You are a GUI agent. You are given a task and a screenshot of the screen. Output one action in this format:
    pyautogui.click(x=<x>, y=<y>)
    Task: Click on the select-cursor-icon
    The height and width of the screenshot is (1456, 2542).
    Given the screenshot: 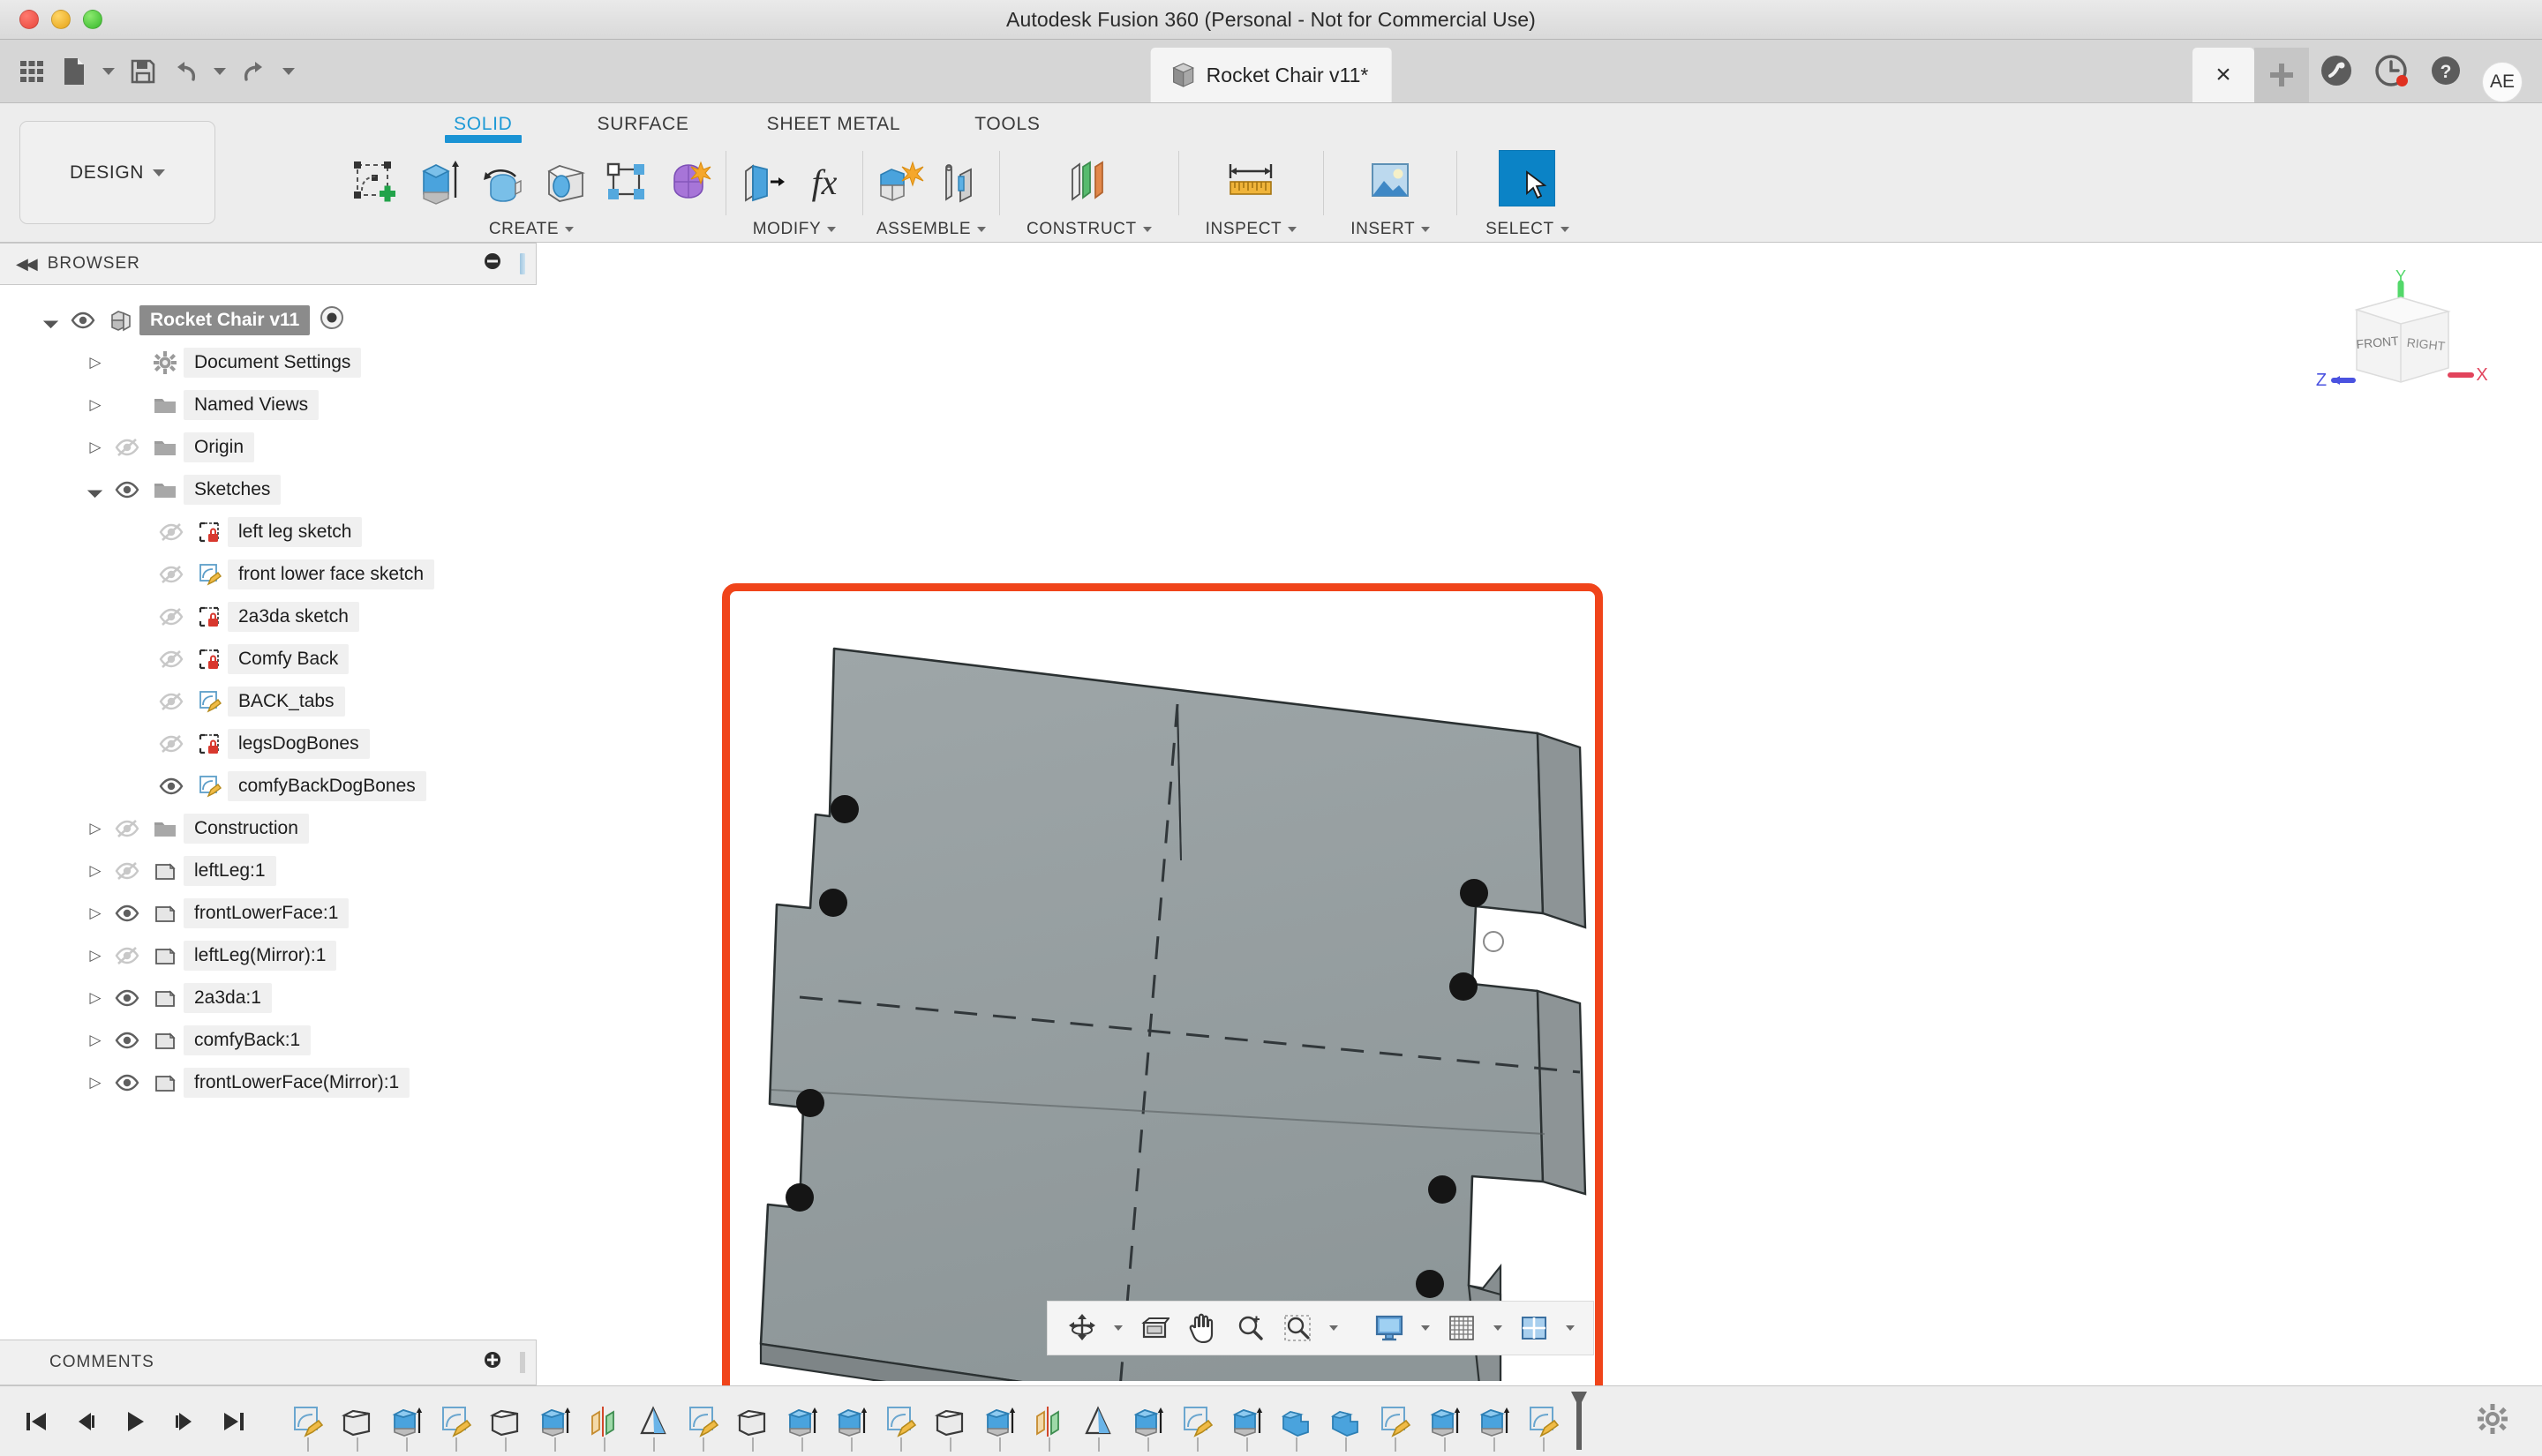 What is the action you would take?
    pyautogui.click(x=1527, y=178)
    